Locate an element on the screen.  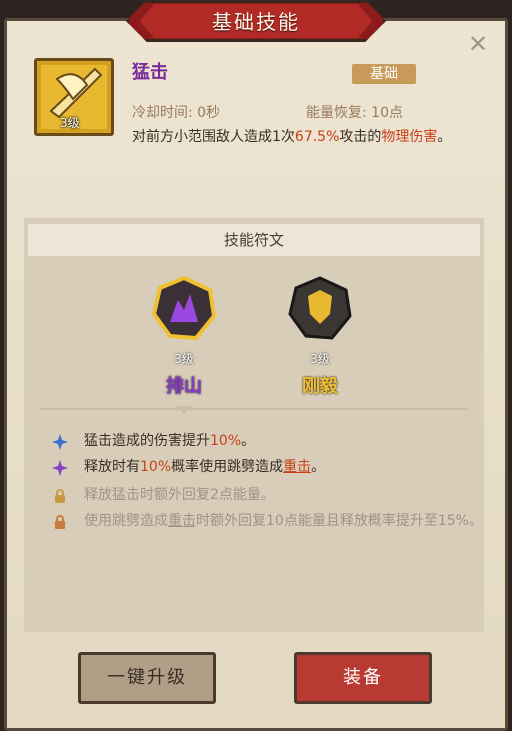
upgrade-all-button: 一键升级 is located at coordinates (147, 678).